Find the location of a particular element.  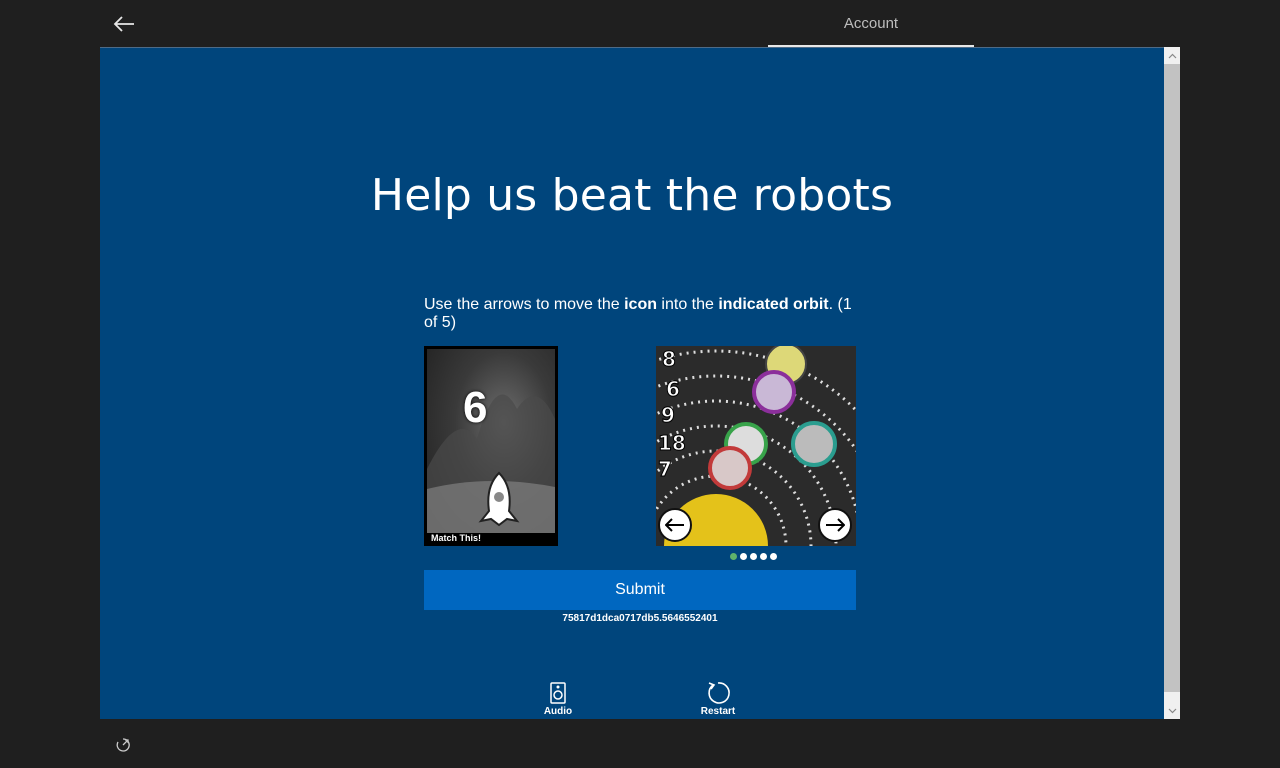

tab-account-label: Account is located at coordinates (871, 23).